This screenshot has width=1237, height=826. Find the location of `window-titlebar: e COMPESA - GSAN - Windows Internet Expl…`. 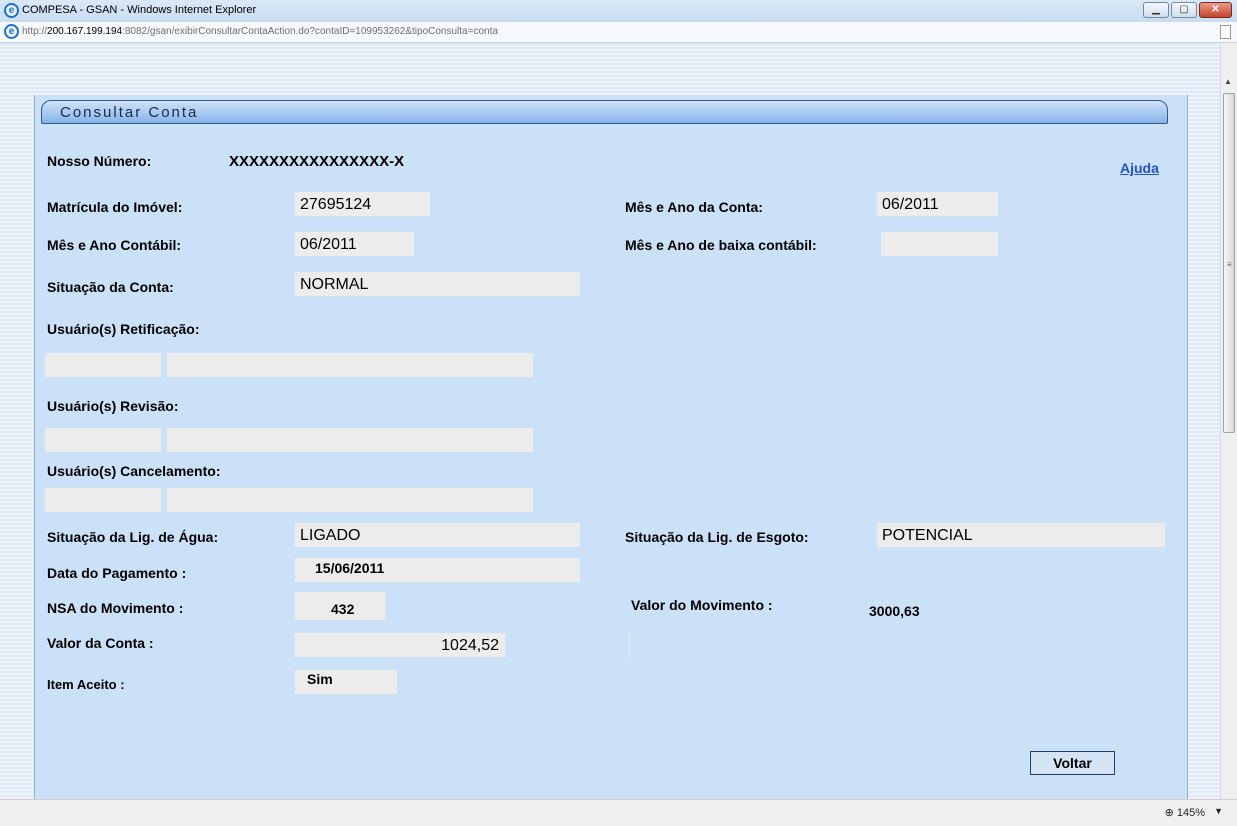

window-titlebar: e COMPESA - GSAN - Windows Internet Expl… is located at coordinates (618, 11).